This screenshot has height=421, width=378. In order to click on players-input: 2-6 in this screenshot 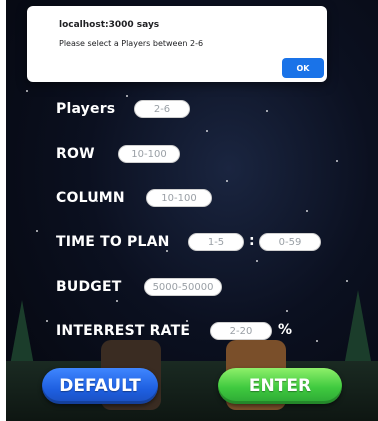, I will do `click(162, 109)`.